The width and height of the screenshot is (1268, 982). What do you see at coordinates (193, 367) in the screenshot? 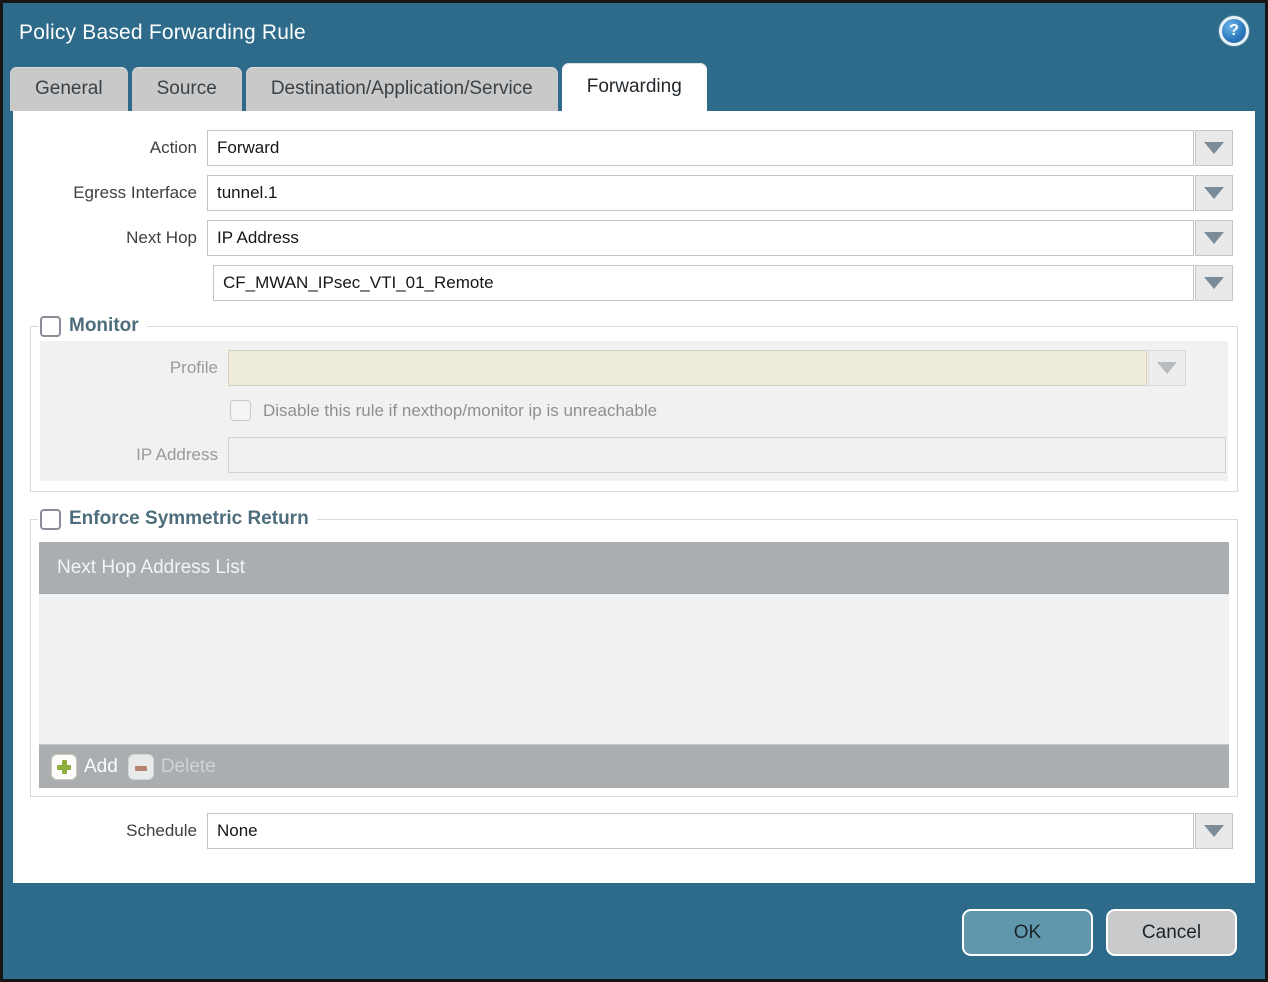
I see `profile-label: Profile` at bounding box center [193, 367].